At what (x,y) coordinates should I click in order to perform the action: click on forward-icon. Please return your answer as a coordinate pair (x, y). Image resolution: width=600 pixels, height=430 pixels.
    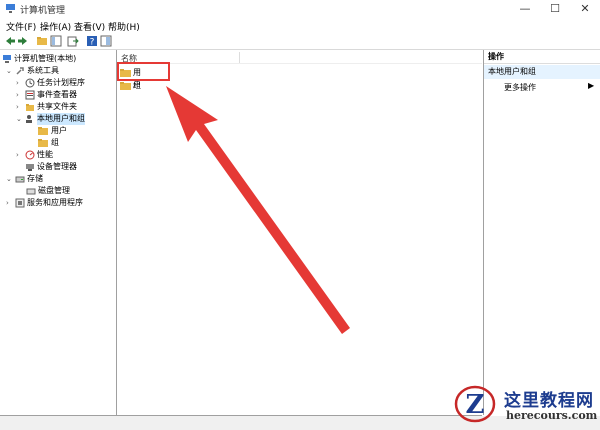
    Looking at the image, I should click on (23, 41).